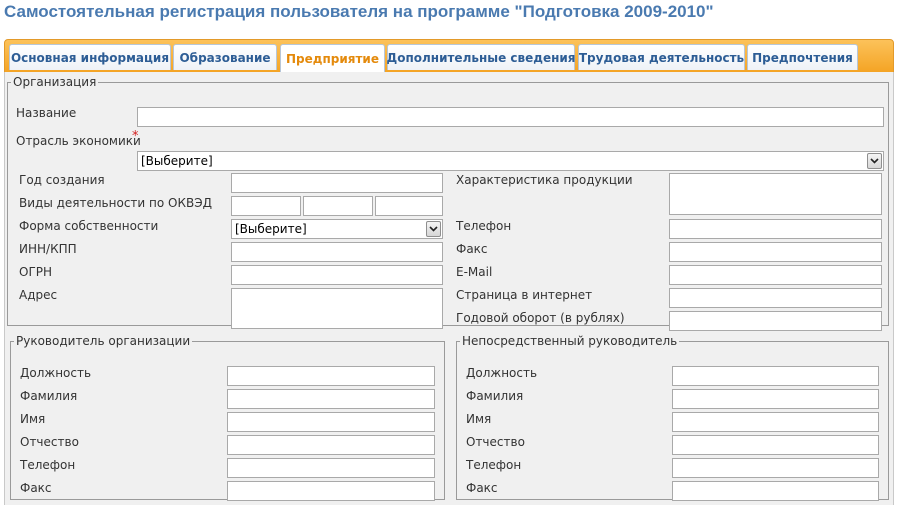  I want to click on organization-legend: Организация, so click(55, 82).